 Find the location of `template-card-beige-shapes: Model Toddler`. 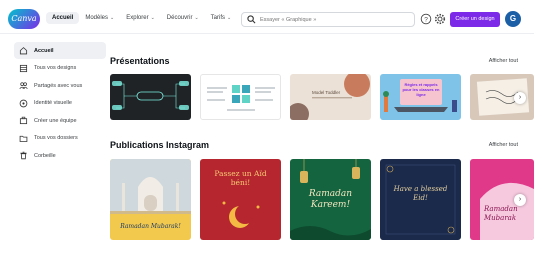

template-card-beige-shapes: Model Toddler is located at coordinates (330, 97).